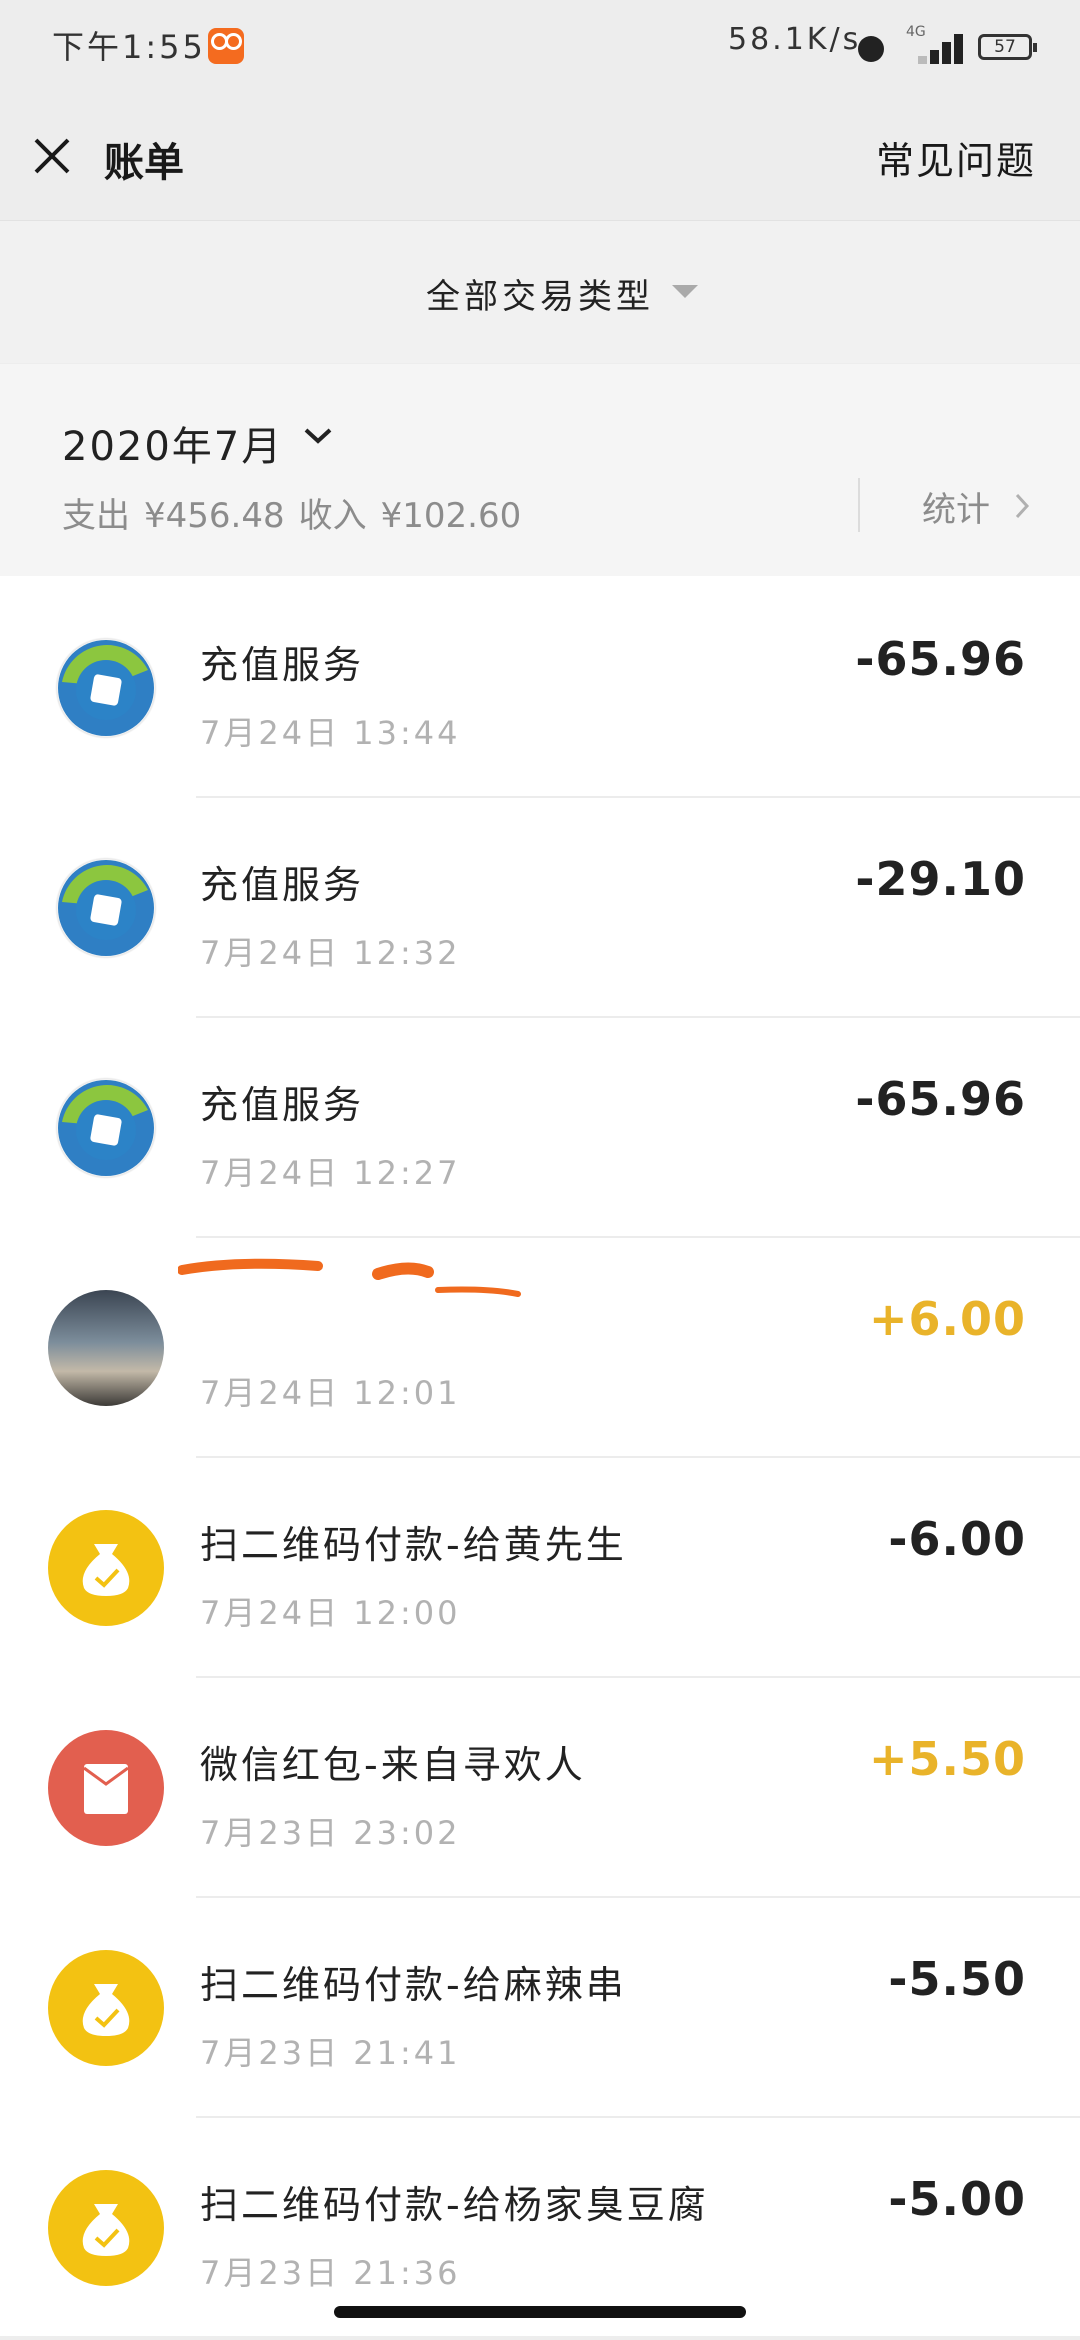 The height and width of the screenshot is (2340, 1080). What do you see at coordinates (106, 1348) in the screenshot?
I see `user-avatar-photo` at bounding box center [106, 1348].